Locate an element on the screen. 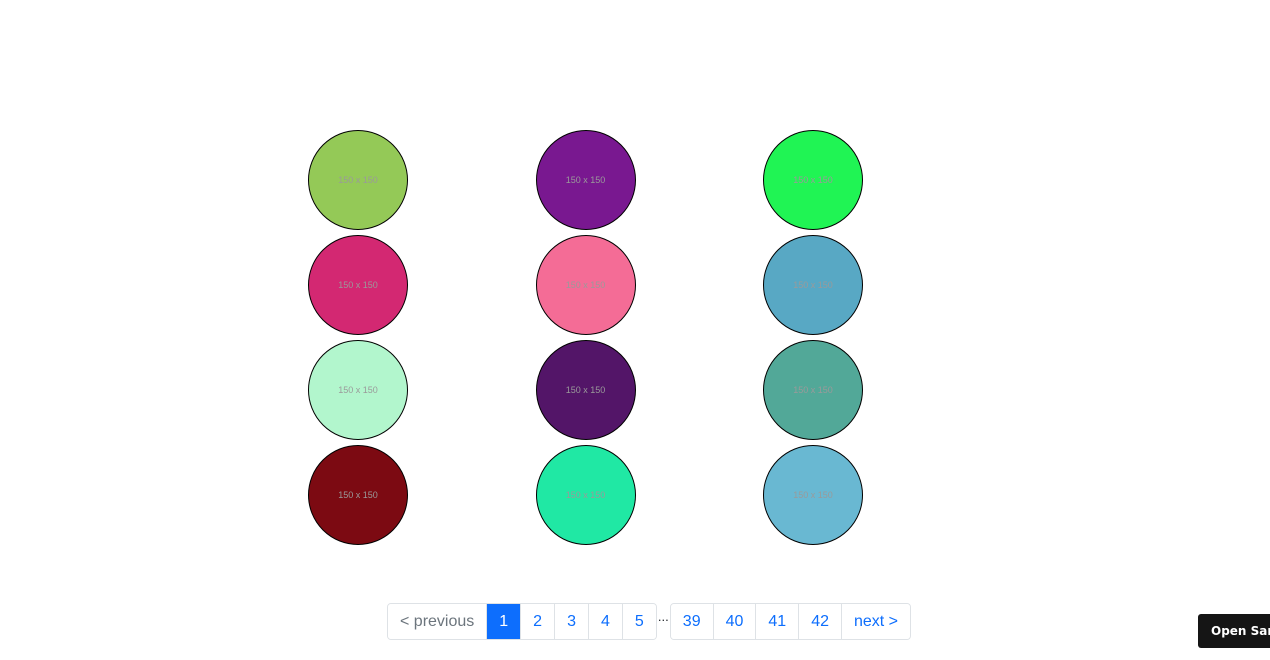 The height and width of the screenshot is (660, 1270). page-link-4: 4 is located at coordinates (604, 621).